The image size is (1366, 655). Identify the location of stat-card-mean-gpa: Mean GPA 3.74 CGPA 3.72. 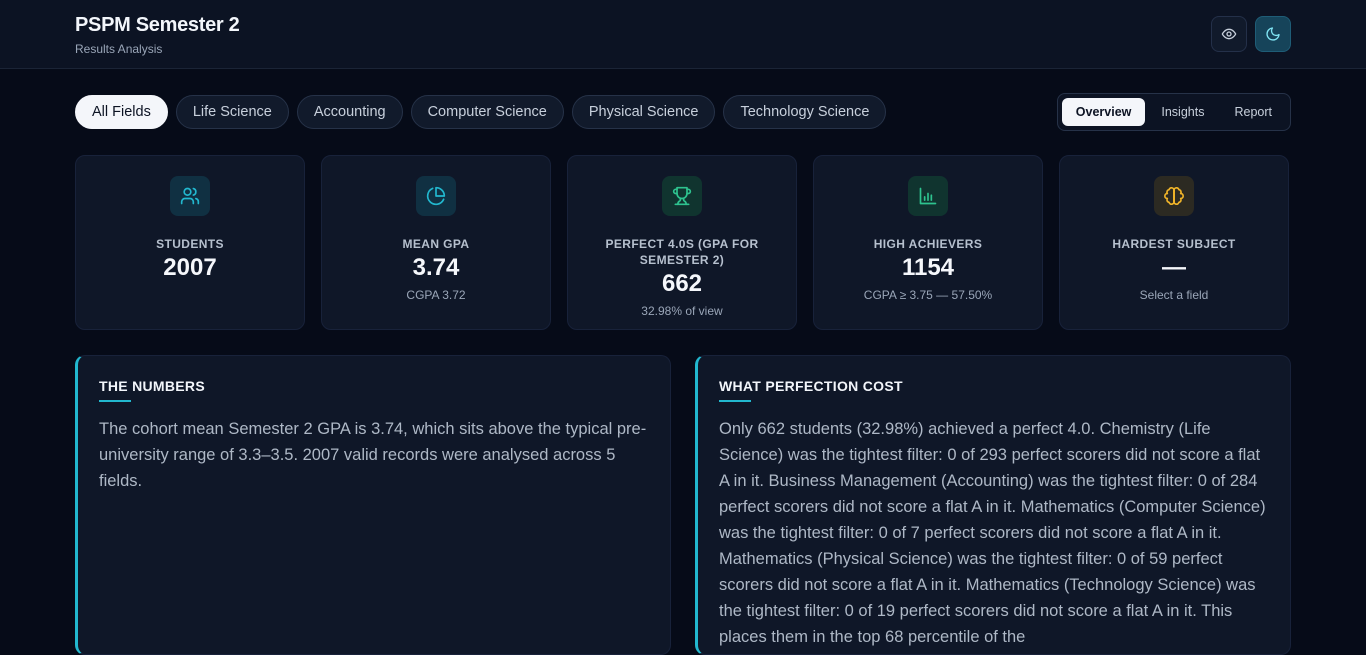
(436, 242).